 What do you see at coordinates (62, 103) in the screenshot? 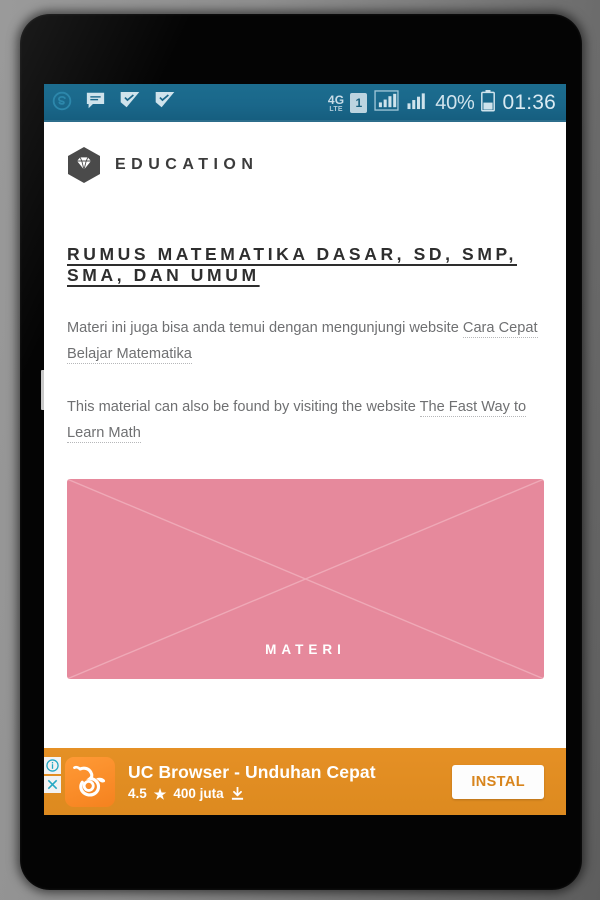
I see `skype-icon` at bounding box center [62, 103].